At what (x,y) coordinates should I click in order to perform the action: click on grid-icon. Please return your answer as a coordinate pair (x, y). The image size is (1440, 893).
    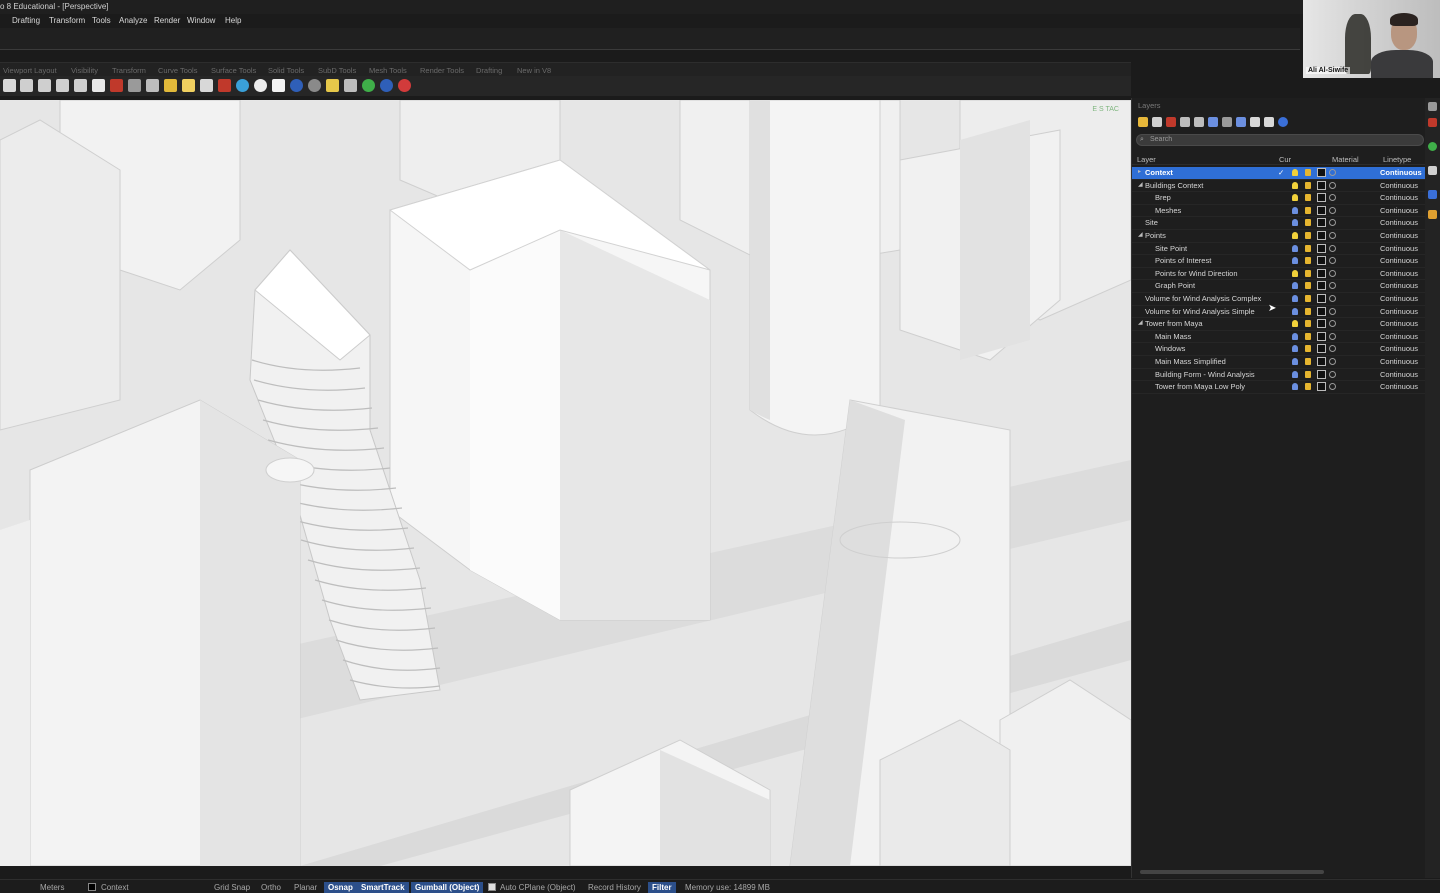
    Looking at the image, I should click on (278, 85).